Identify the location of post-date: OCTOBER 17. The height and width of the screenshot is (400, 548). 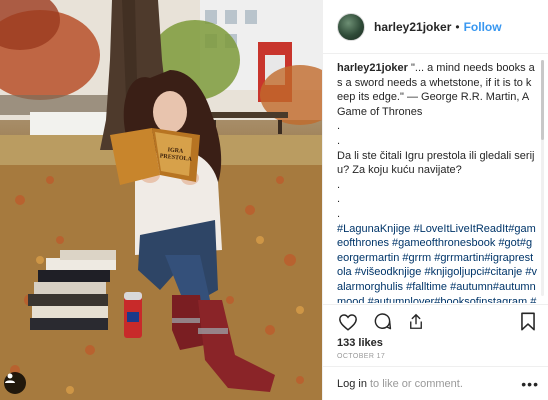
(361, 356).